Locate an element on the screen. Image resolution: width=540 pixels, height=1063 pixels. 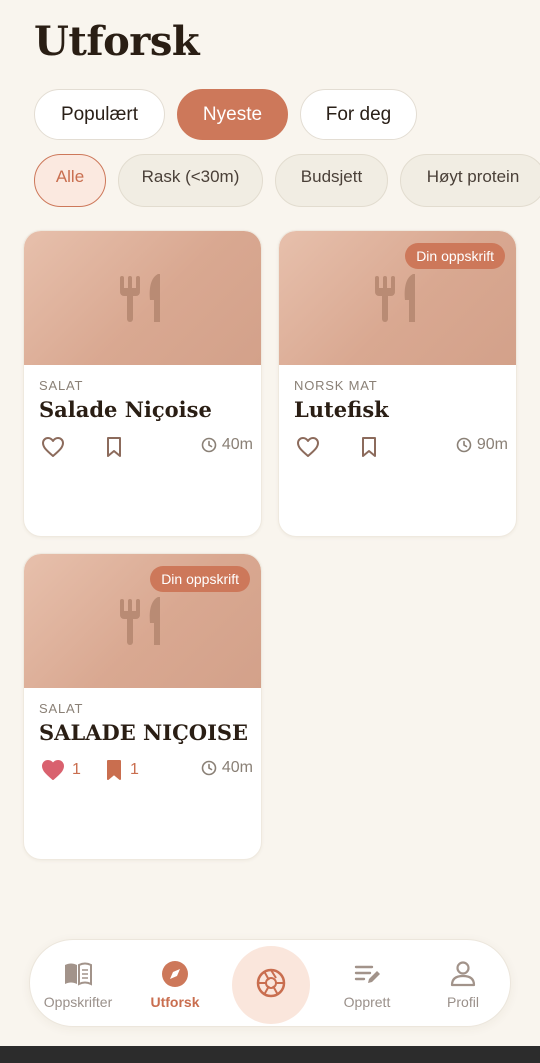
recipe-image-placeholder is located at coordinates (142, 298).